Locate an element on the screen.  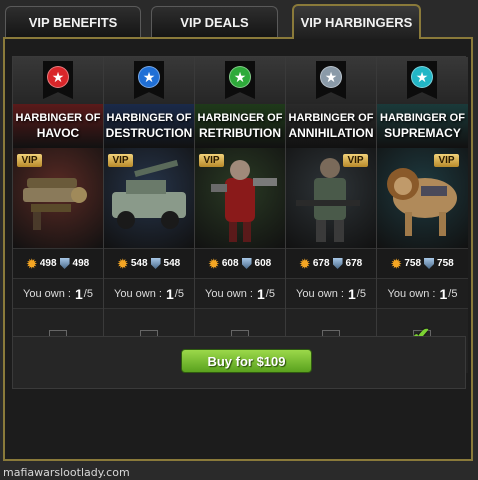
title-line-2: HAVOC is located at coordinates (58, 133).